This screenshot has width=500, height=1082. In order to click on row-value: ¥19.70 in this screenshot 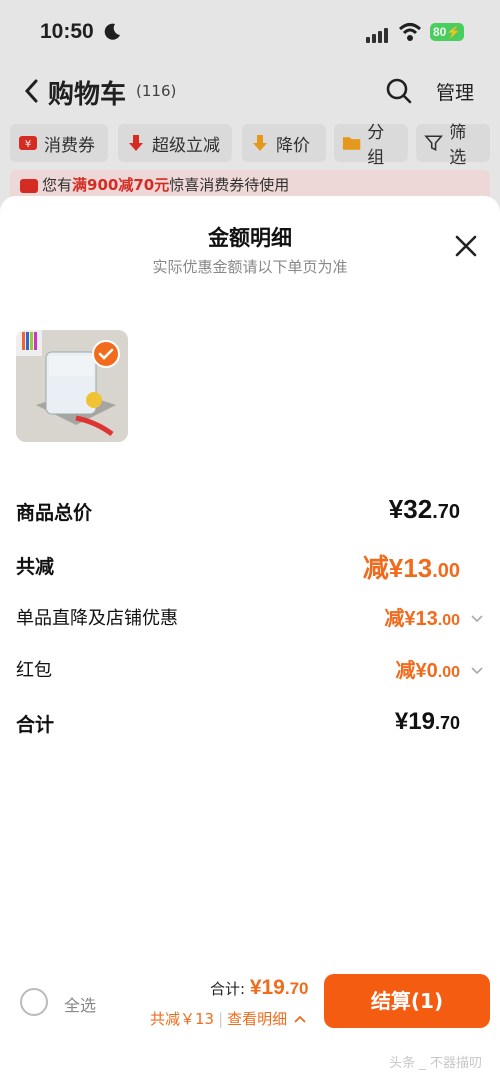, I will do `click(427, 721)`.